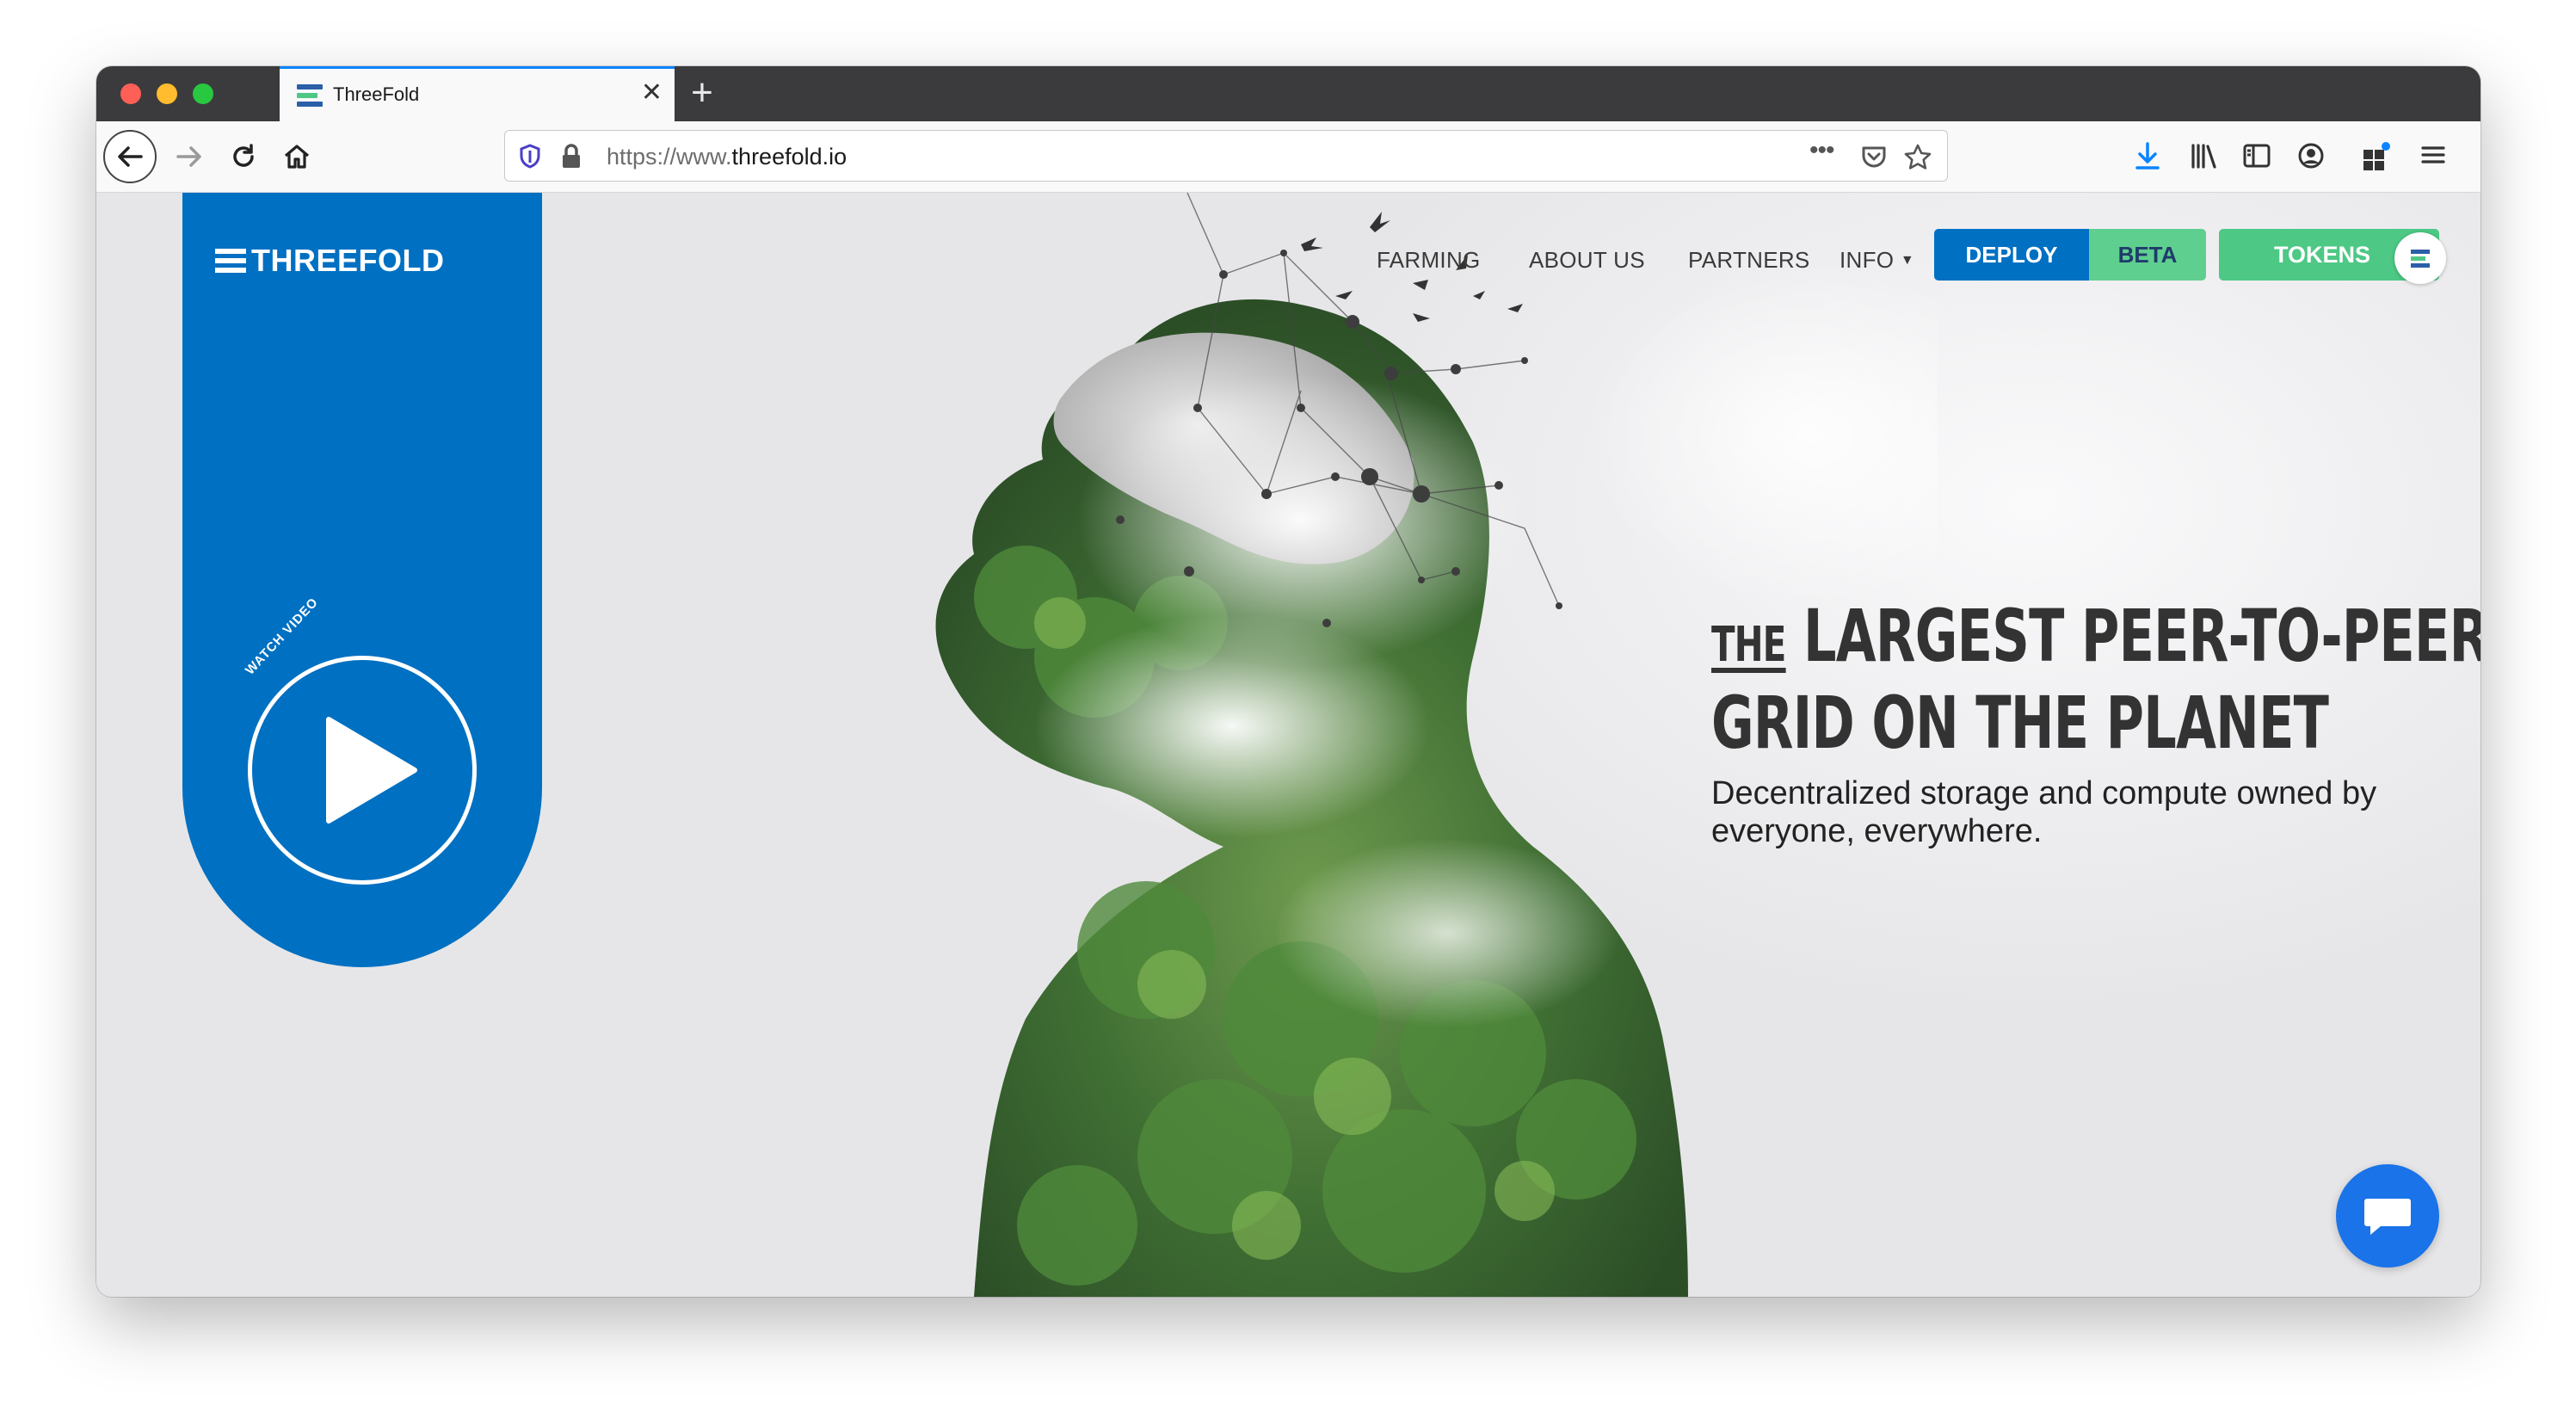 This screenshot has height=1425, width=2576. Describe the element at coordinates (231, 262) in the screenshot. I see `threefold-logo-icon` at that location.